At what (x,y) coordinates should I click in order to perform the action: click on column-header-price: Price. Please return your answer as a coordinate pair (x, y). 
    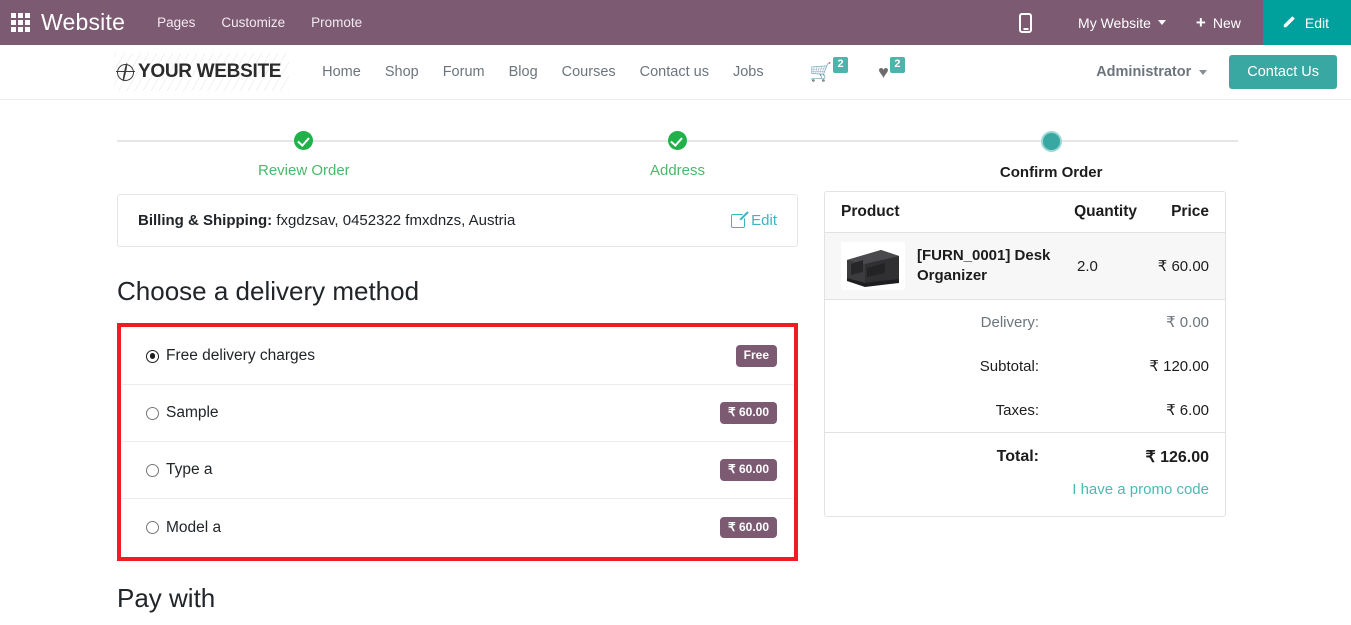
    Looking at the image, I should click on (1190, 211).